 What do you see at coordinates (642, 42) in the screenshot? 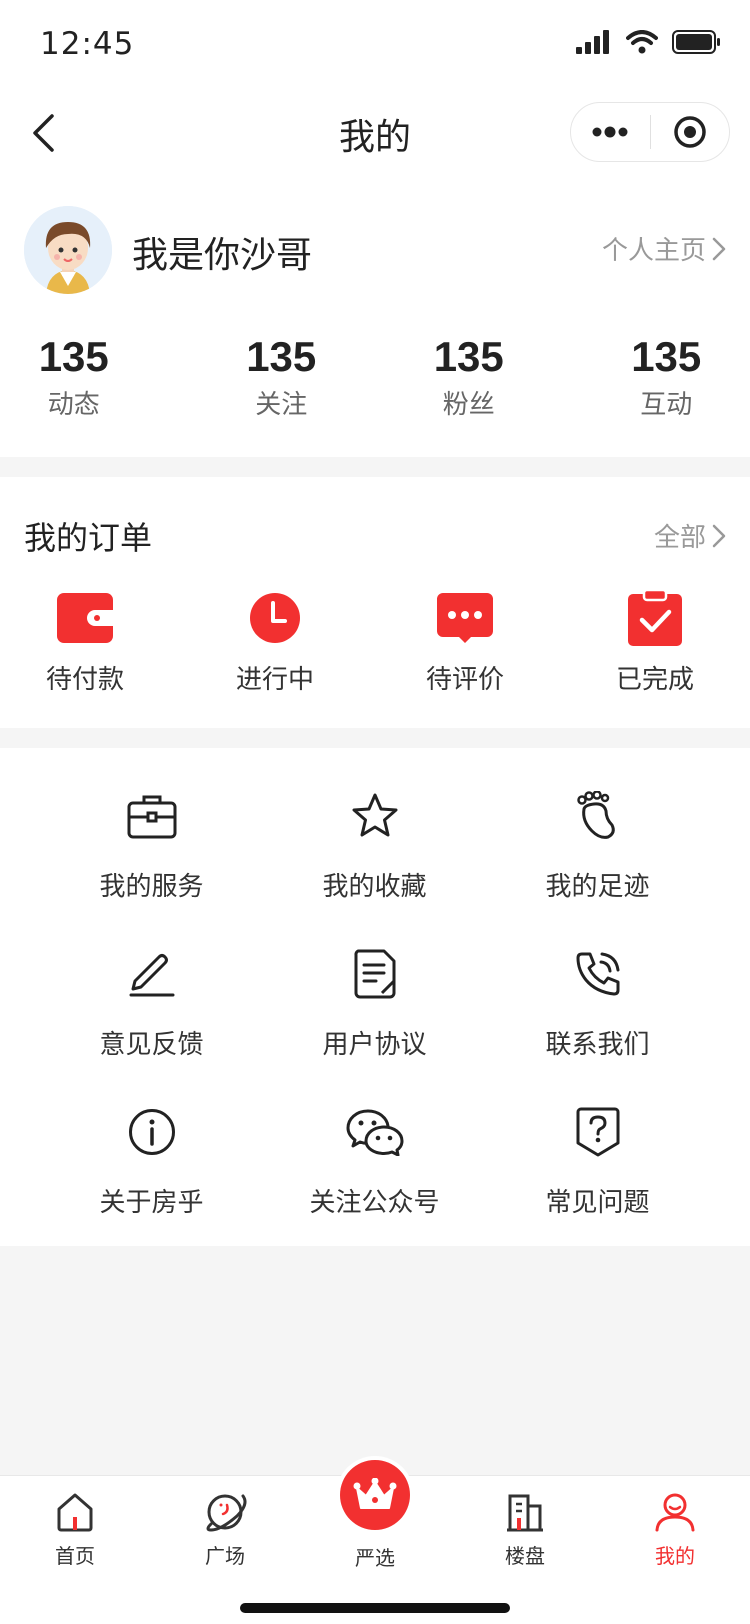
I see `wifi-icon` at bounding box center [642, 42].